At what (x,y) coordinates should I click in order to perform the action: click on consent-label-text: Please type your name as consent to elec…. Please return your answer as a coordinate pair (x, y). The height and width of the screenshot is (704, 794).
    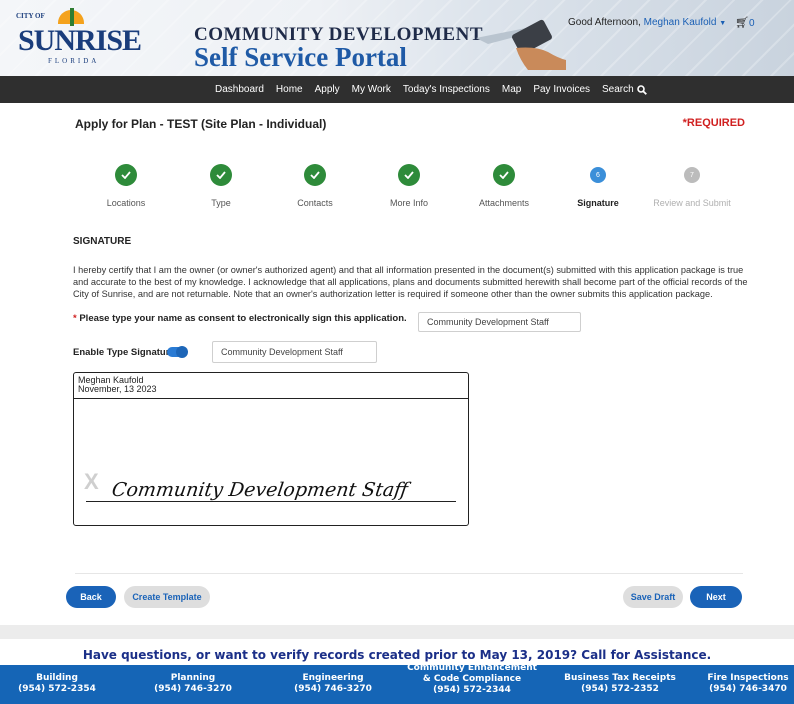
    Looking at the image, I should click on (243, 318).